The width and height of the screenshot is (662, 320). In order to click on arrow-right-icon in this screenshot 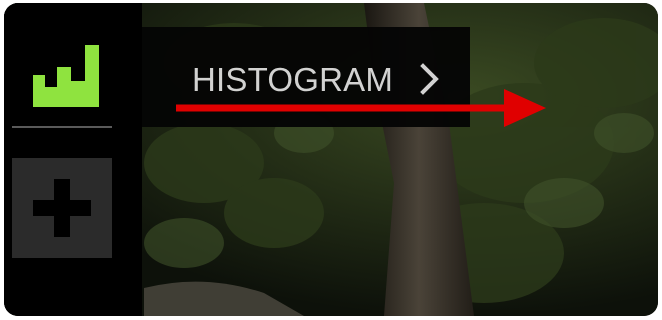, I will do `click(361, 108)`.